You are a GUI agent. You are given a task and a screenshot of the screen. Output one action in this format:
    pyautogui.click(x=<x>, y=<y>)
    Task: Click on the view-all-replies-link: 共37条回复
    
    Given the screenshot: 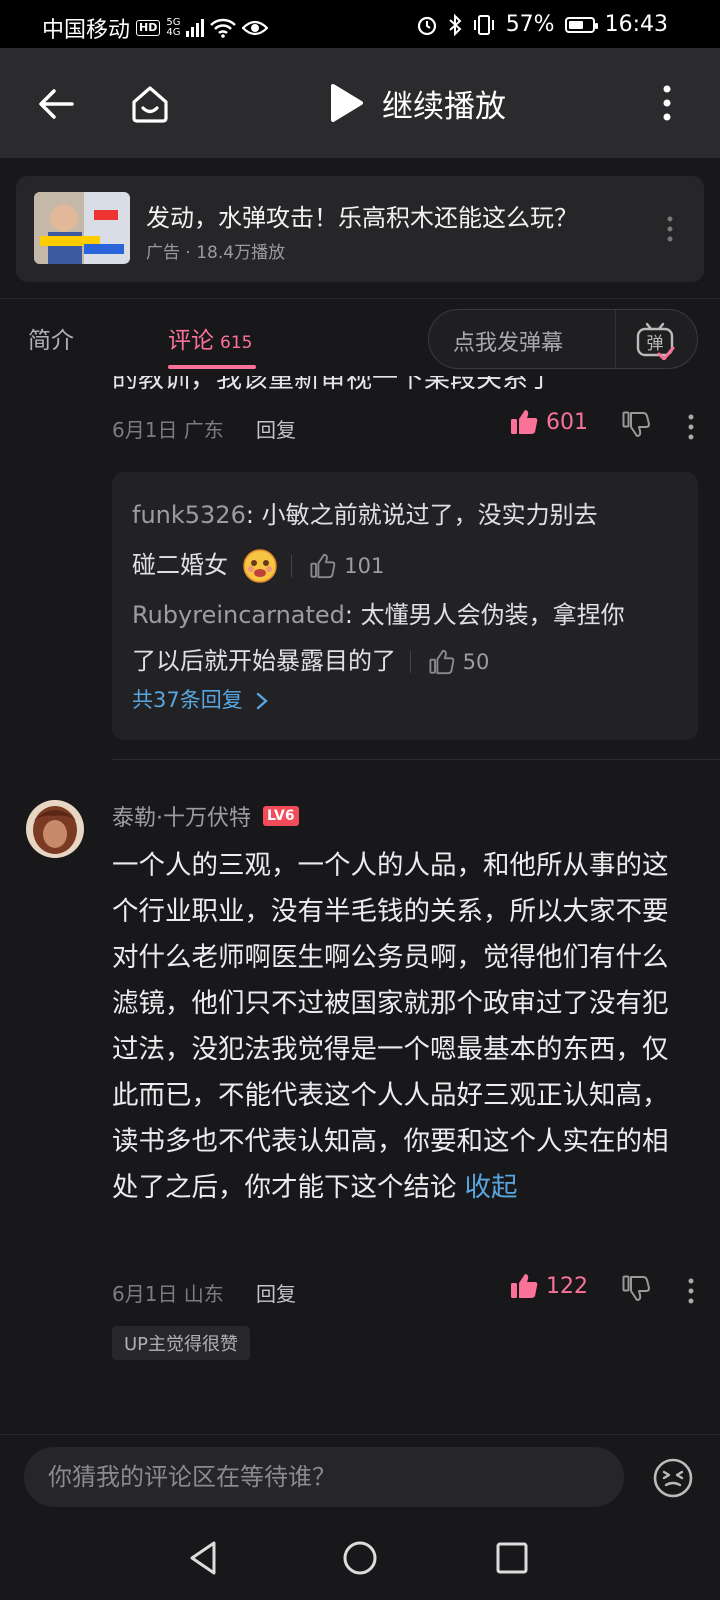 What is the action you would take?
    pyautogui.click(x=200, y=699)
    